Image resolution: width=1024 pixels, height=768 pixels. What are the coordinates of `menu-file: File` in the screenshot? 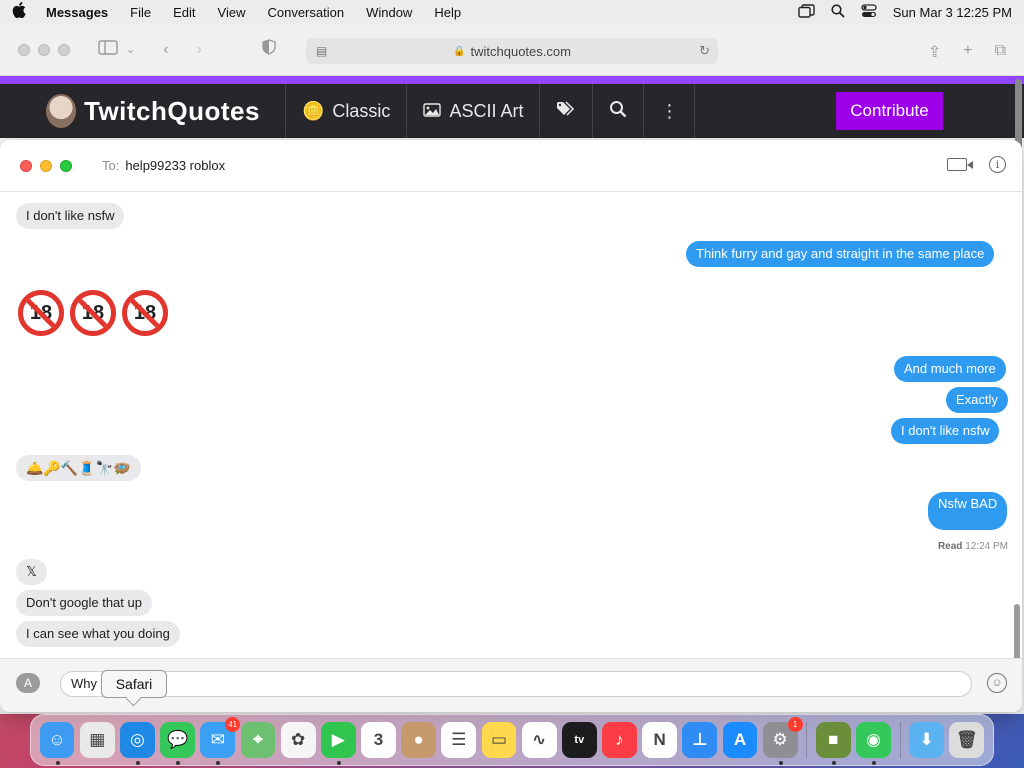 It's located at (140, 12).